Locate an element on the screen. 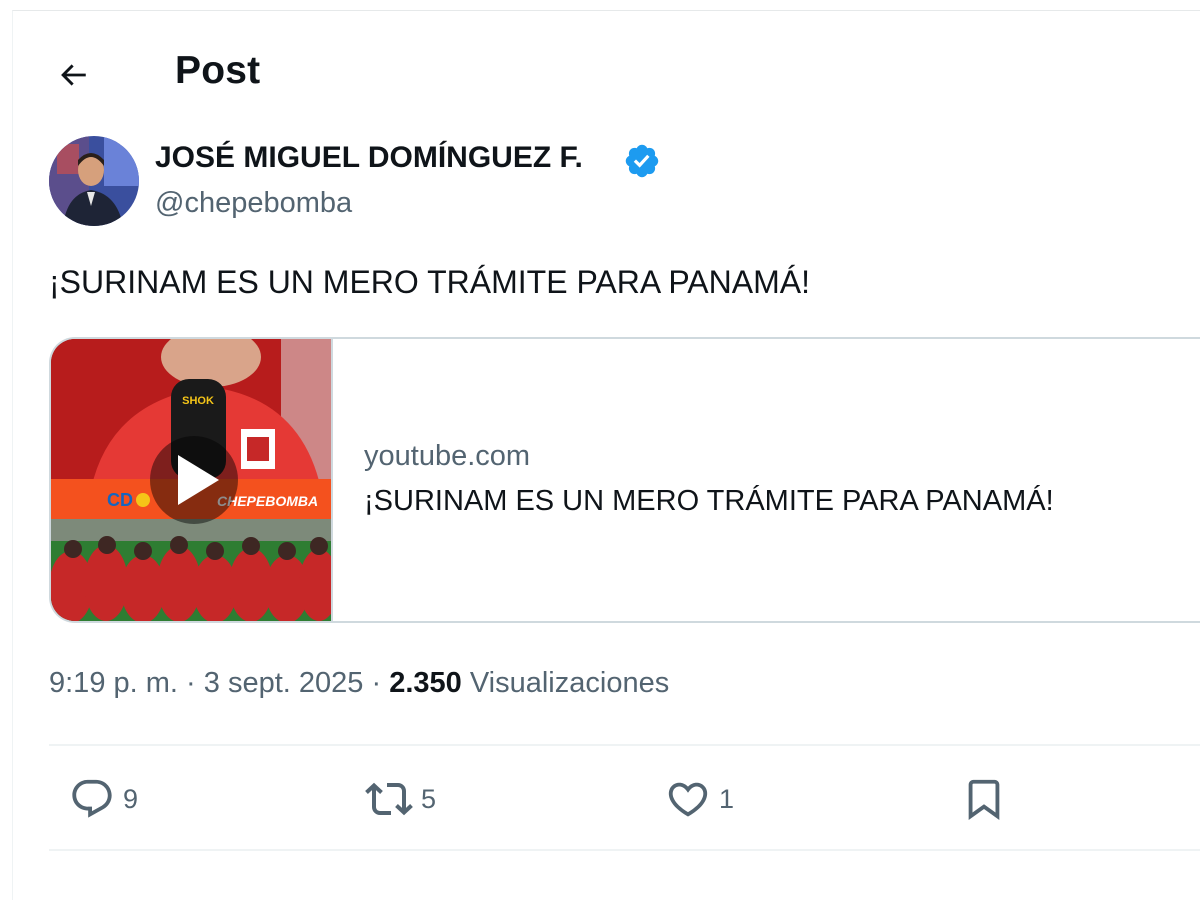  post-time: 9:19 p. m. is located at coordinates (113, 683).